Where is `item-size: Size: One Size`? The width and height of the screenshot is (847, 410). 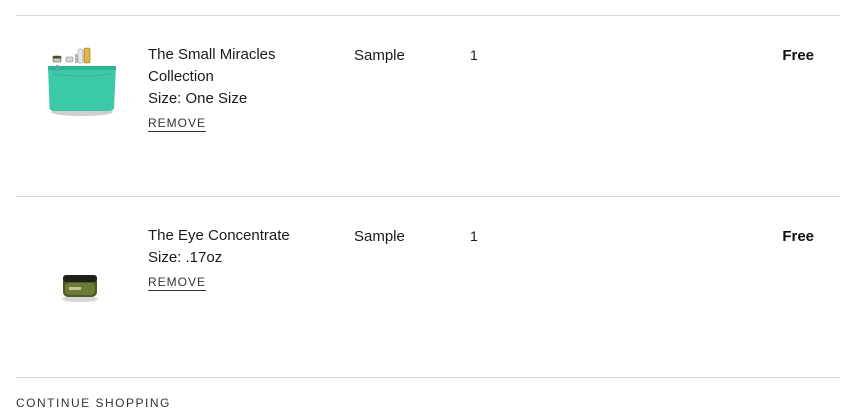 item-size: Size: One Size is located at coordinates (198, 98).